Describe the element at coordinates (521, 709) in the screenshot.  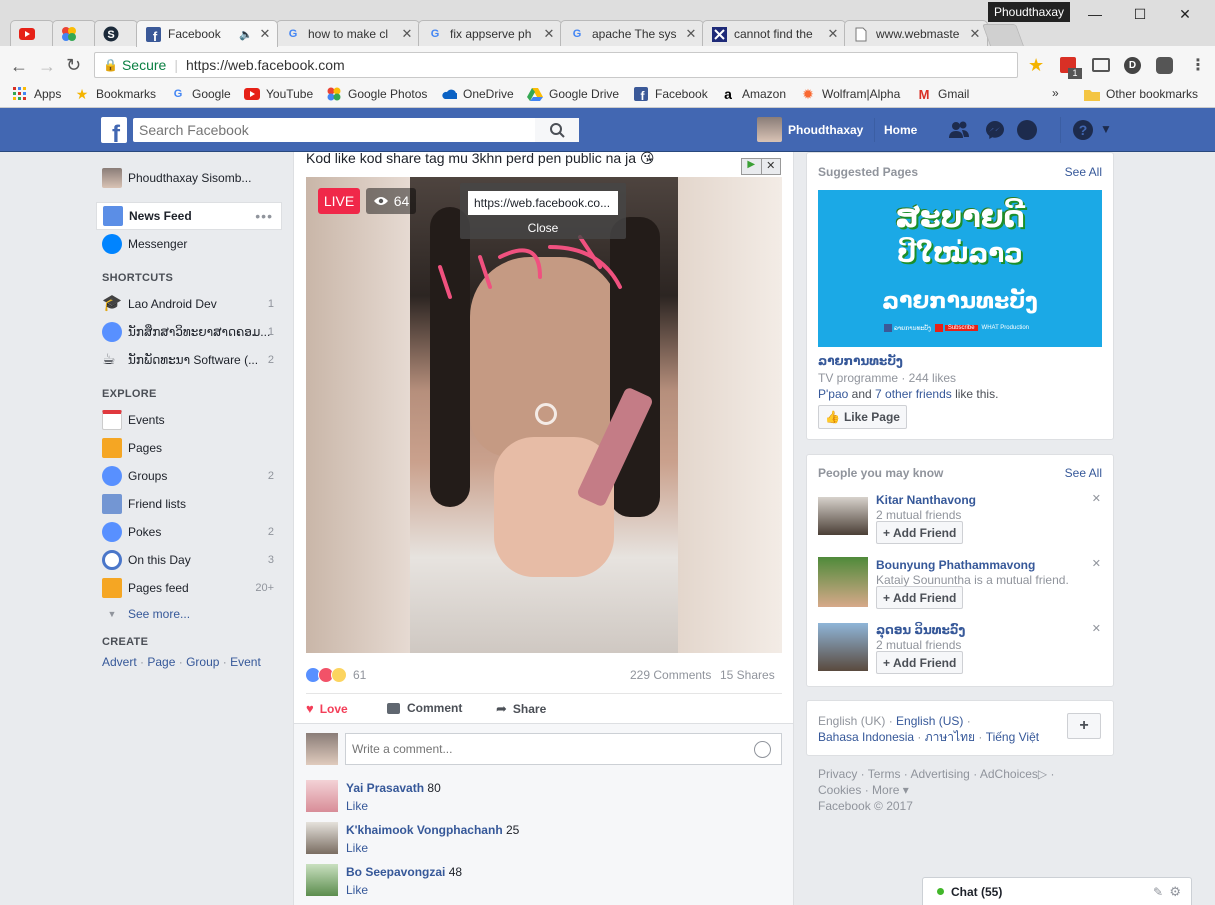
I see `share-button: ➦ Share` at that location.